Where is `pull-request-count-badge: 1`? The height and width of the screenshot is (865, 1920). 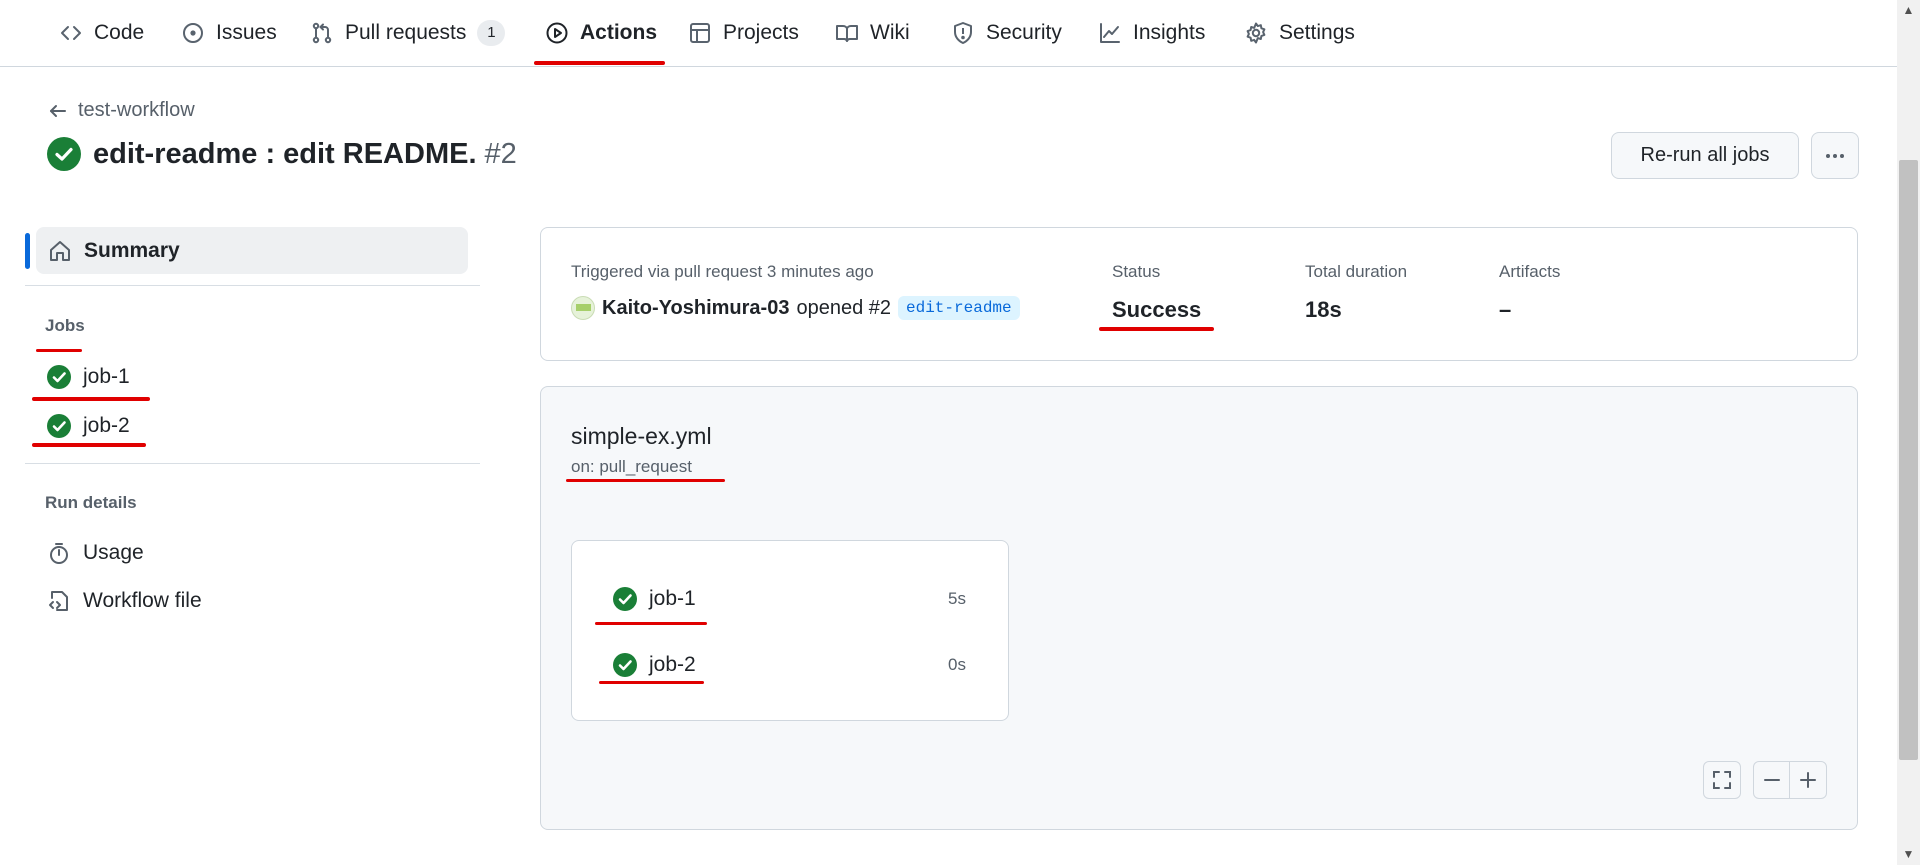 pull-request-count-badge: 1 is located at coordinates (491, 33).